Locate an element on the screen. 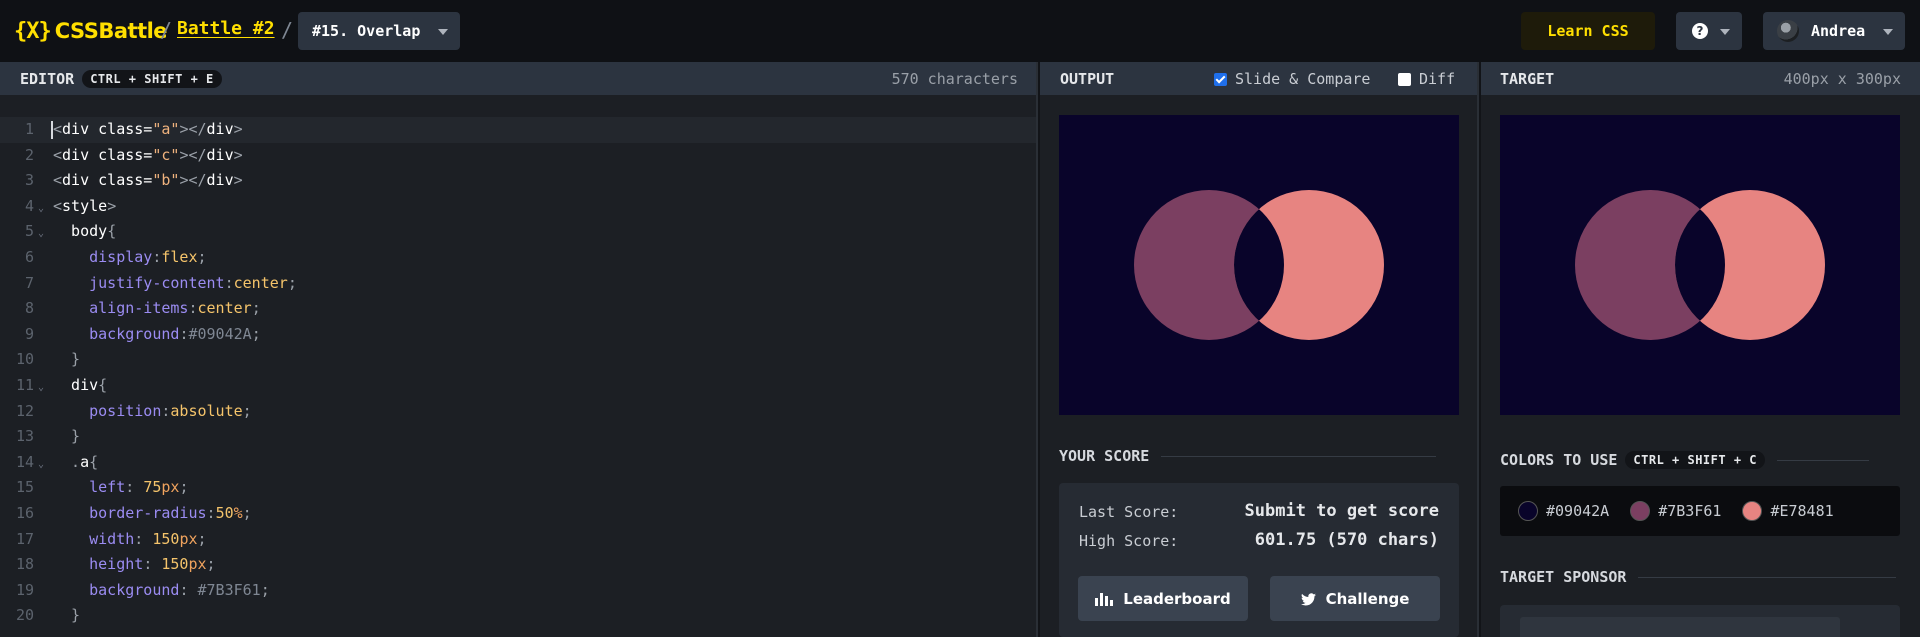 The height and width of the screenshot is (637, 1920). code-line: 2 <div class="c"></div> is located at coordinates (518, 156).